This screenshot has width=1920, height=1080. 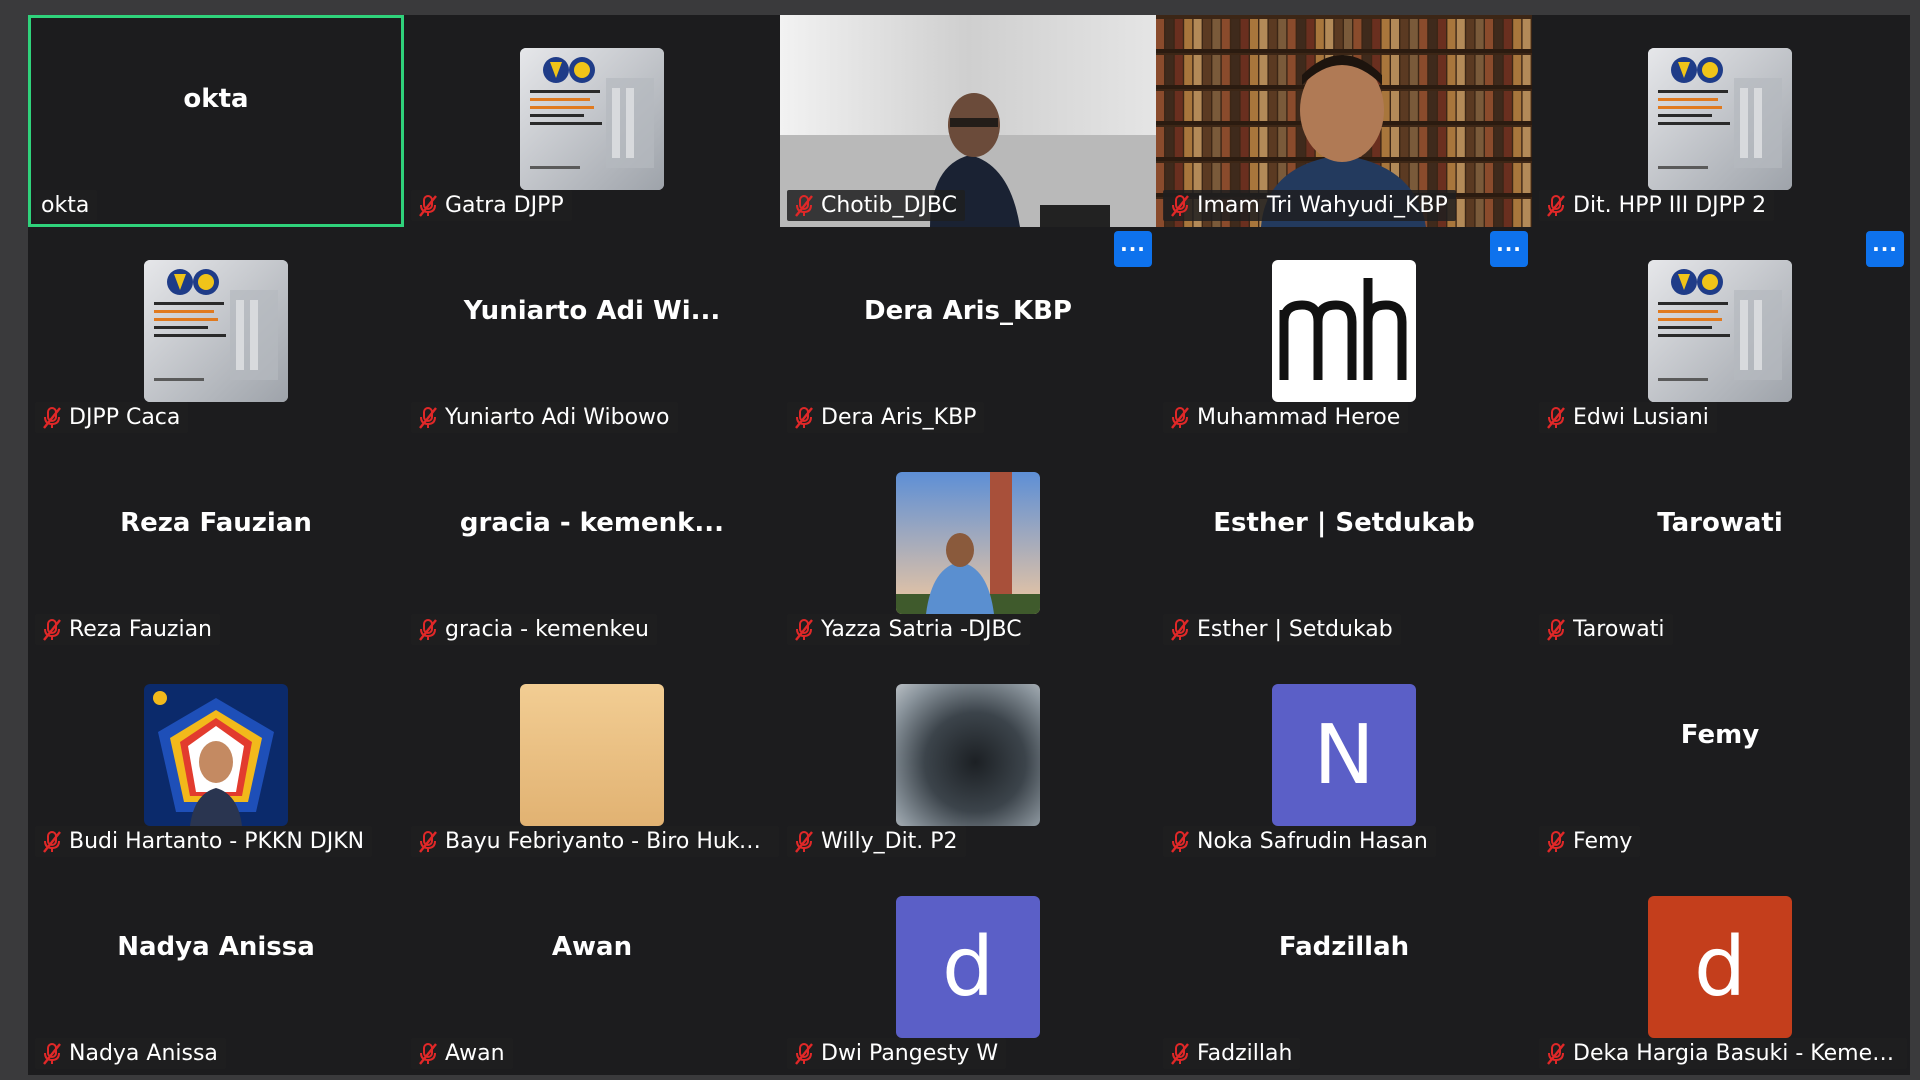 What do you see at coordinates (216, 947) in the screenshot?
I see `participant-display-name: Nadya Anissa` at bounding box center [216, 947].